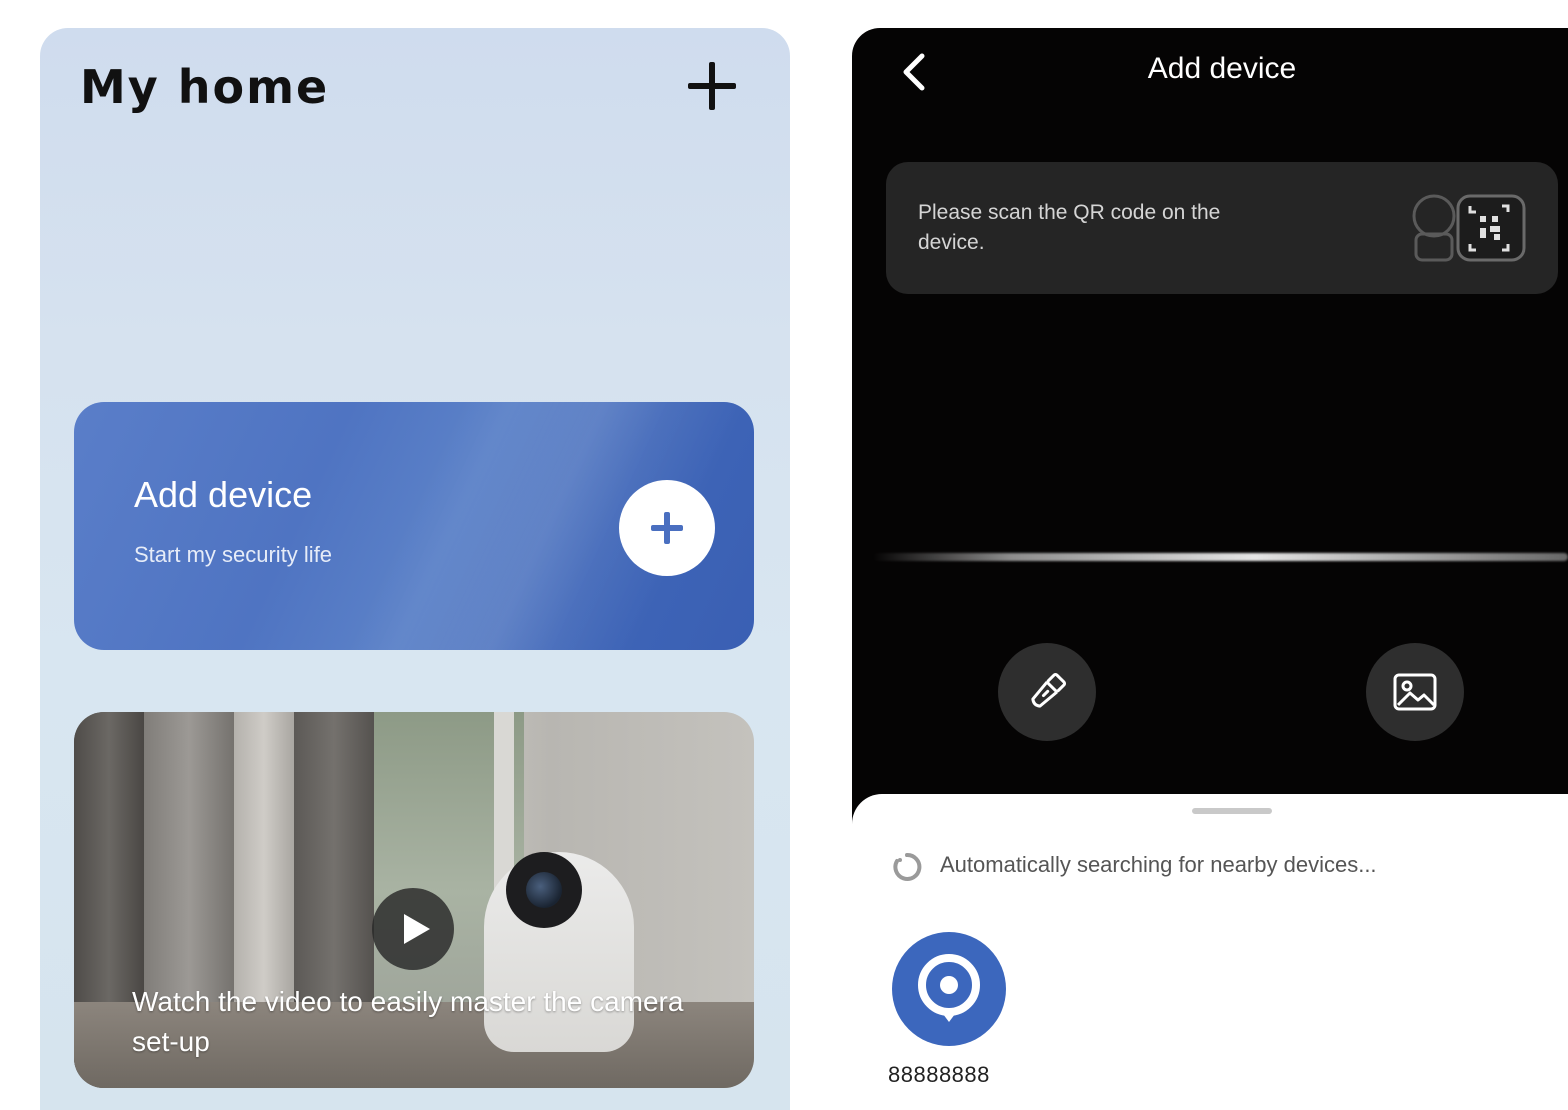  Describe the element at coordinates (949, 989) in the screenshot. I see `camera-device-icon` at that location.